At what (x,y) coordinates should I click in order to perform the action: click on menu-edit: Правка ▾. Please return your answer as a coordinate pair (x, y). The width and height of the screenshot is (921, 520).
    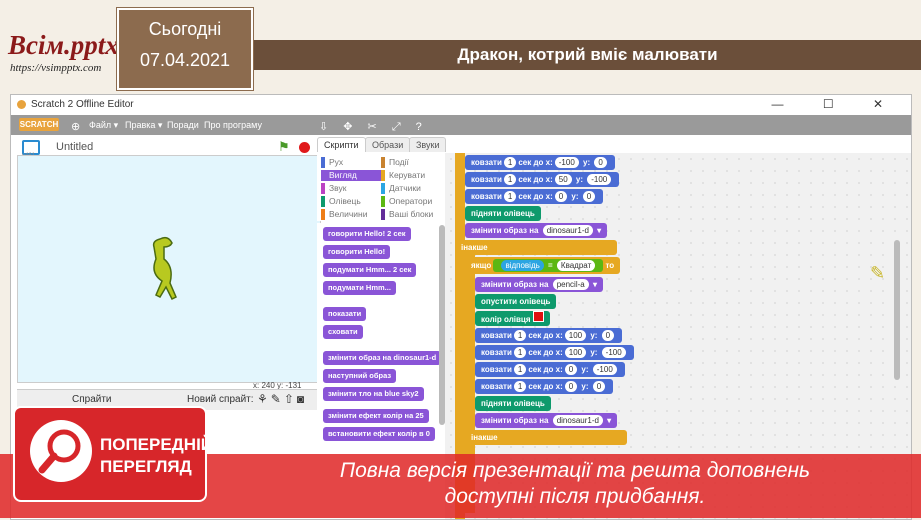
    Looking at the image, I should click on (143, 125).